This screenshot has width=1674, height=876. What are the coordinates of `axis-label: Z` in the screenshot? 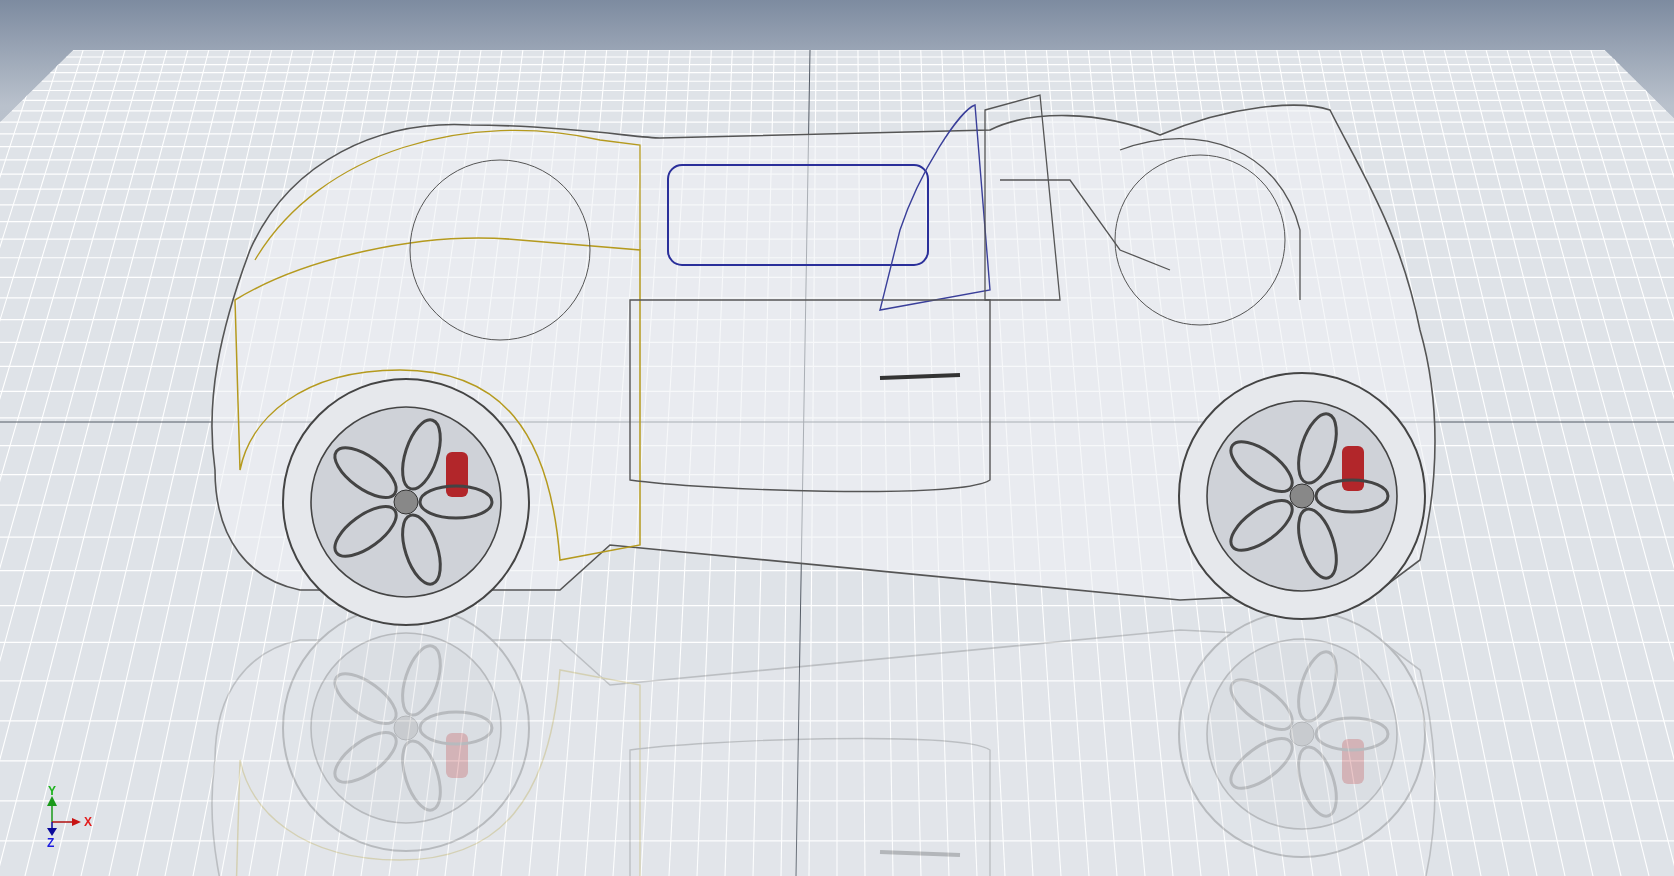 It's located at (51, 843).